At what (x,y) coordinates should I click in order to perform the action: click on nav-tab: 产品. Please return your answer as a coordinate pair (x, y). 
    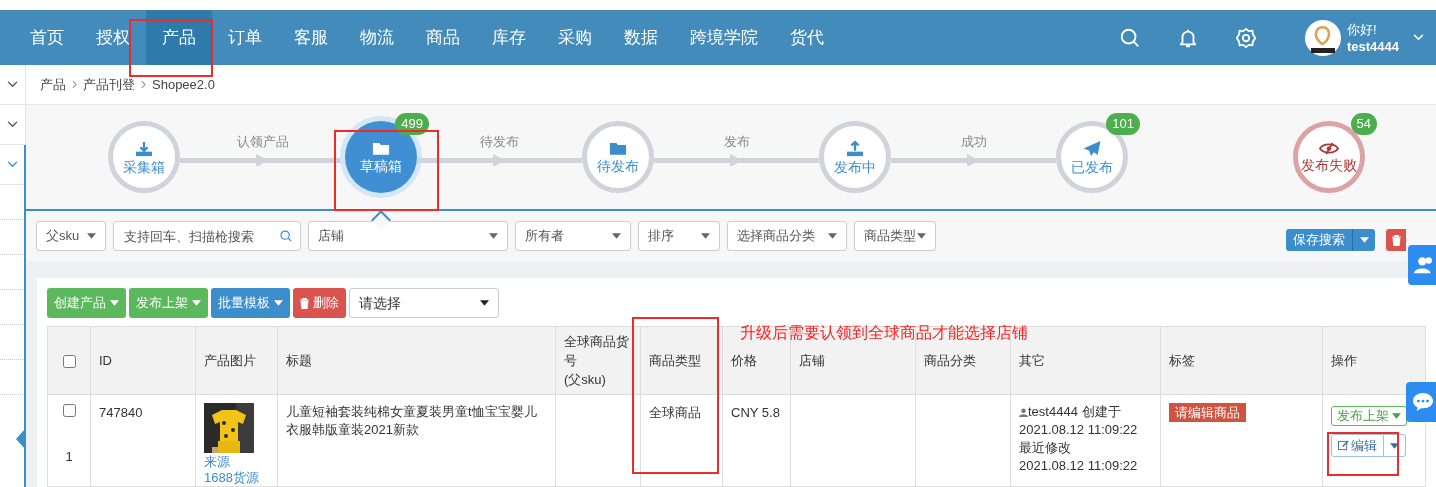
    Looking at the image, I should click on (179, 37).